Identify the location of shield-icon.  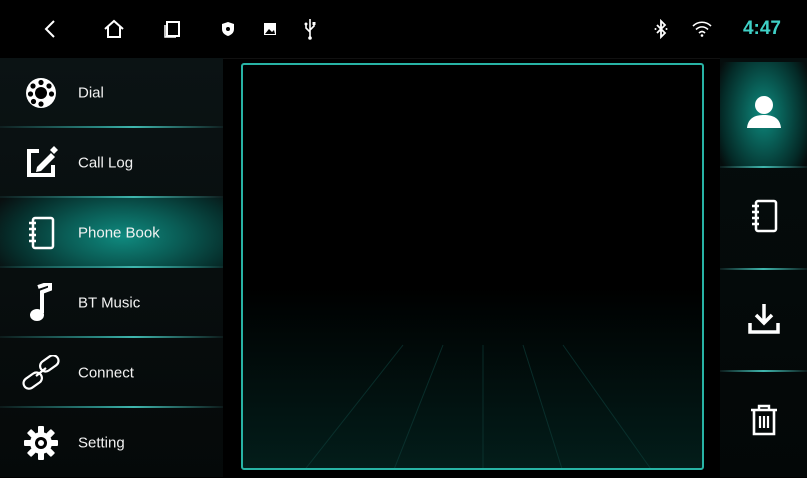
(228, 29).